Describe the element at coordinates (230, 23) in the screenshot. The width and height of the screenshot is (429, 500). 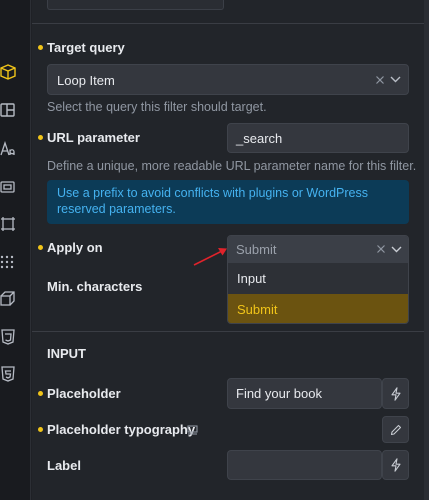
I see `top-divider` at that location.